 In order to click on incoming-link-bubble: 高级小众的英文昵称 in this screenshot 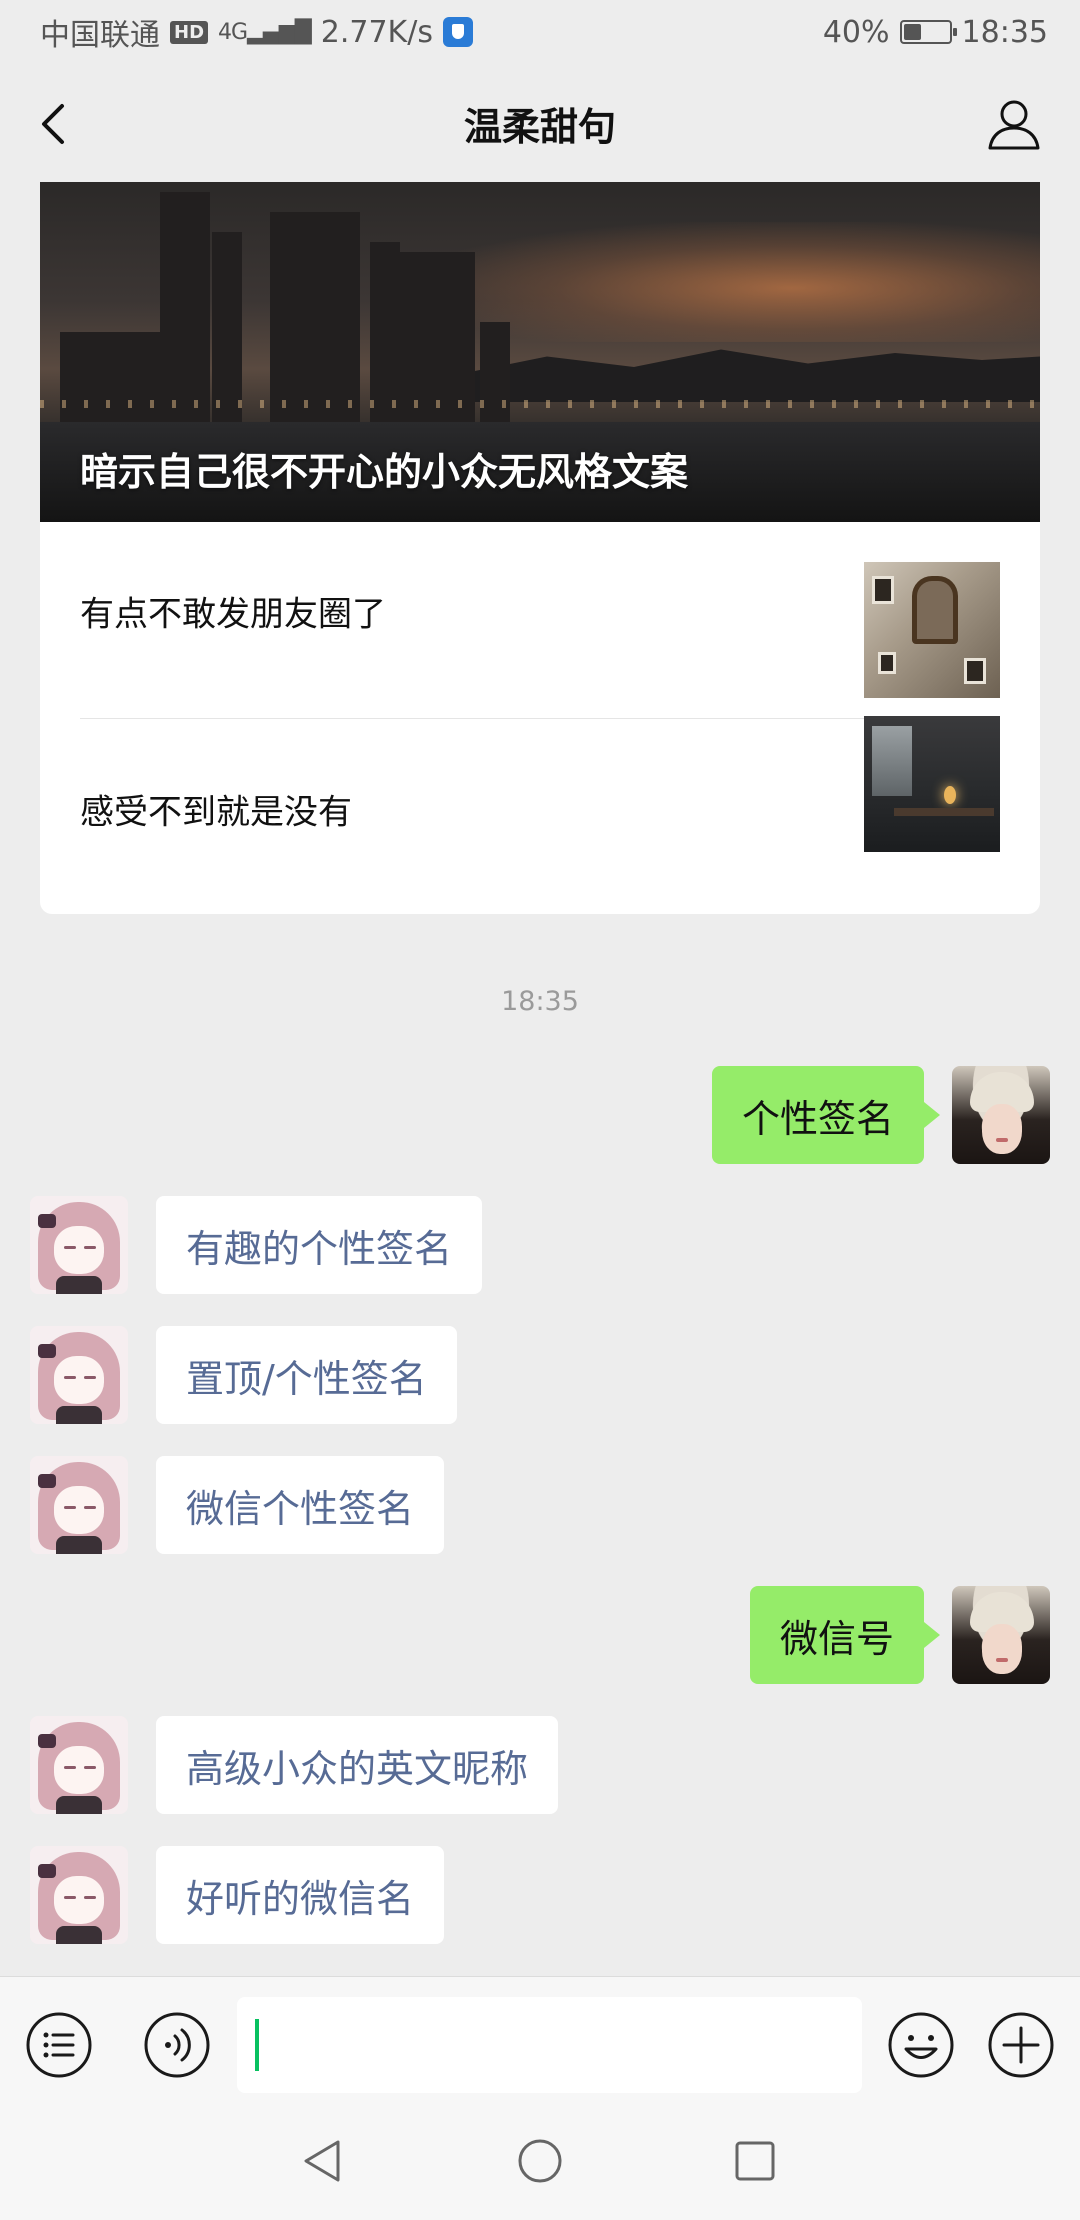, I will do `click(357, 1765)`.